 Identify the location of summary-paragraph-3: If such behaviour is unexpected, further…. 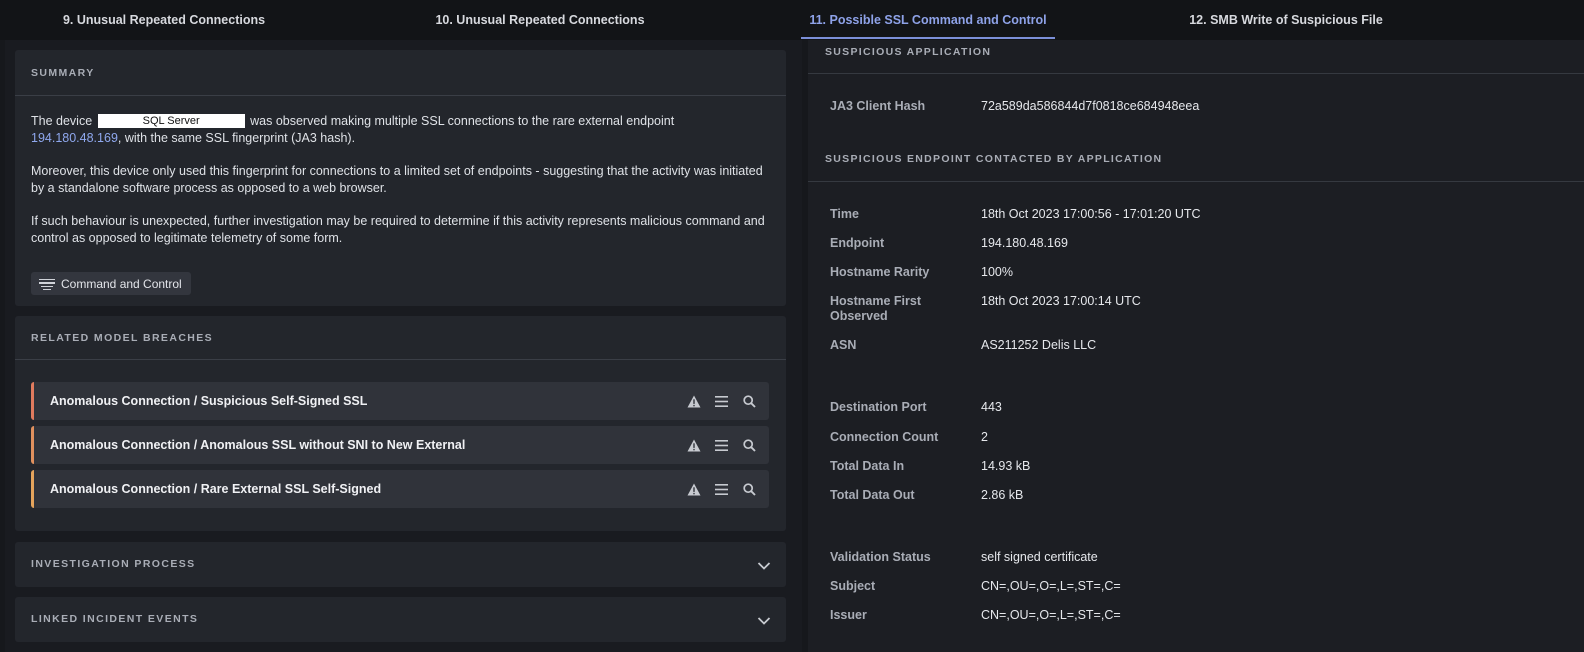
(398, 229).